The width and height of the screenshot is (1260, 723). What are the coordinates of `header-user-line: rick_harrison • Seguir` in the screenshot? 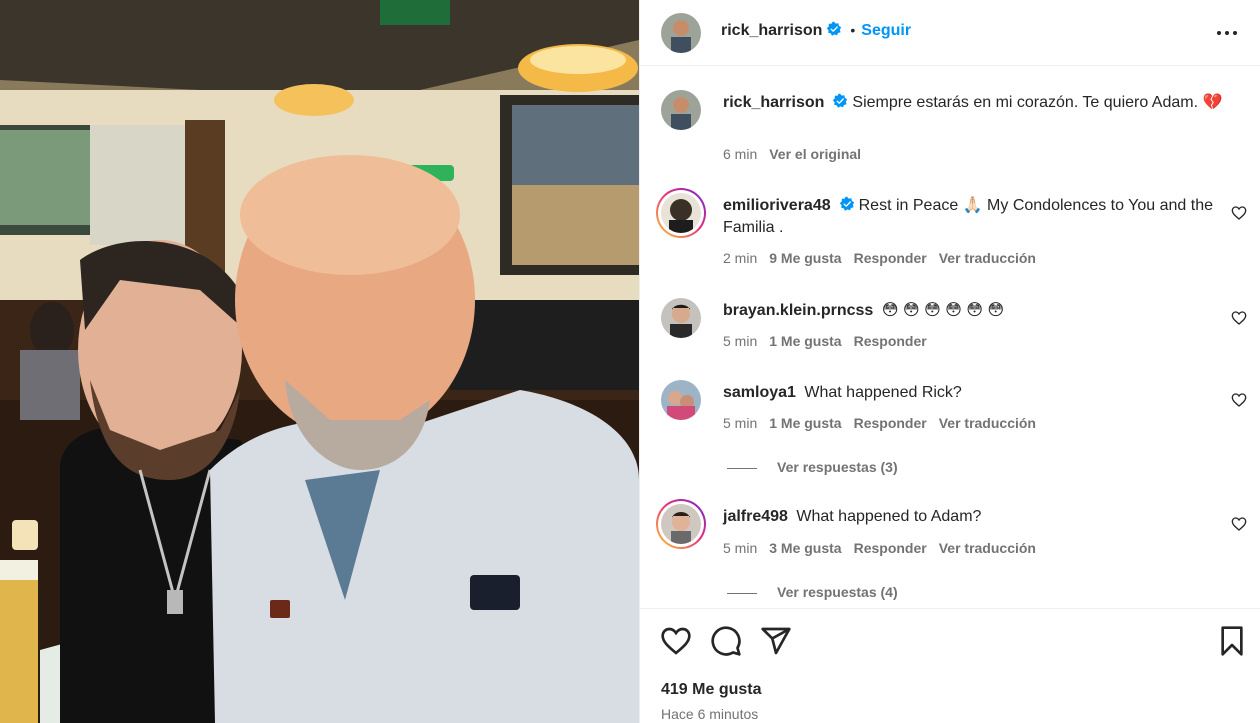 It's located at (816, 30).